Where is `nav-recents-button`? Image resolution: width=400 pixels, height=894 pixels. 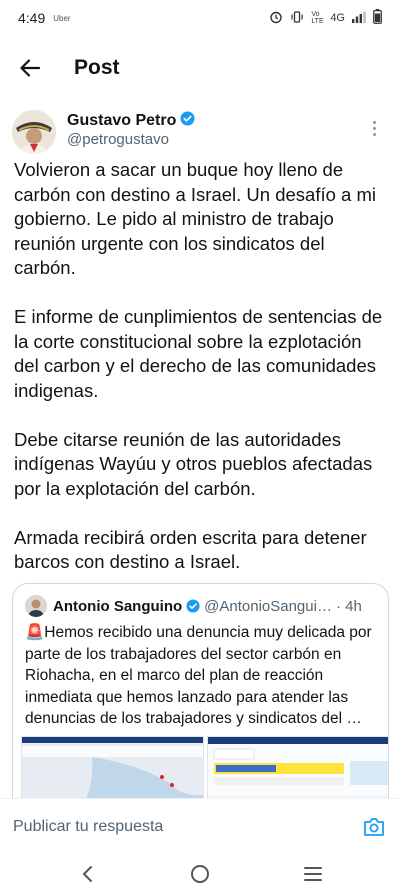
nav-recents-button is located at coordinates (313, 874).